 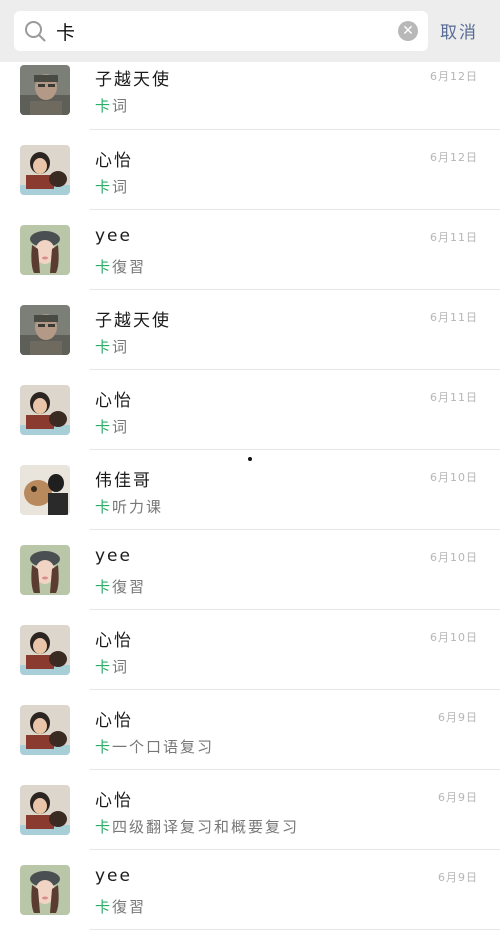 I want to click on message-snippet: 卡四级翻译复习和概要复习, so click(x=197, y=826).